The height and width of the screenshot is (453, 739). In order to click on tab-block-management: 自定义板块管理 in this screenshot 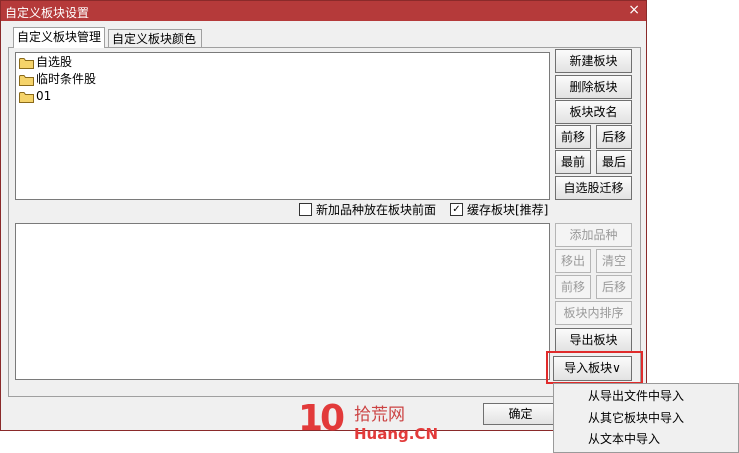, I will do `click(59, 37)`.